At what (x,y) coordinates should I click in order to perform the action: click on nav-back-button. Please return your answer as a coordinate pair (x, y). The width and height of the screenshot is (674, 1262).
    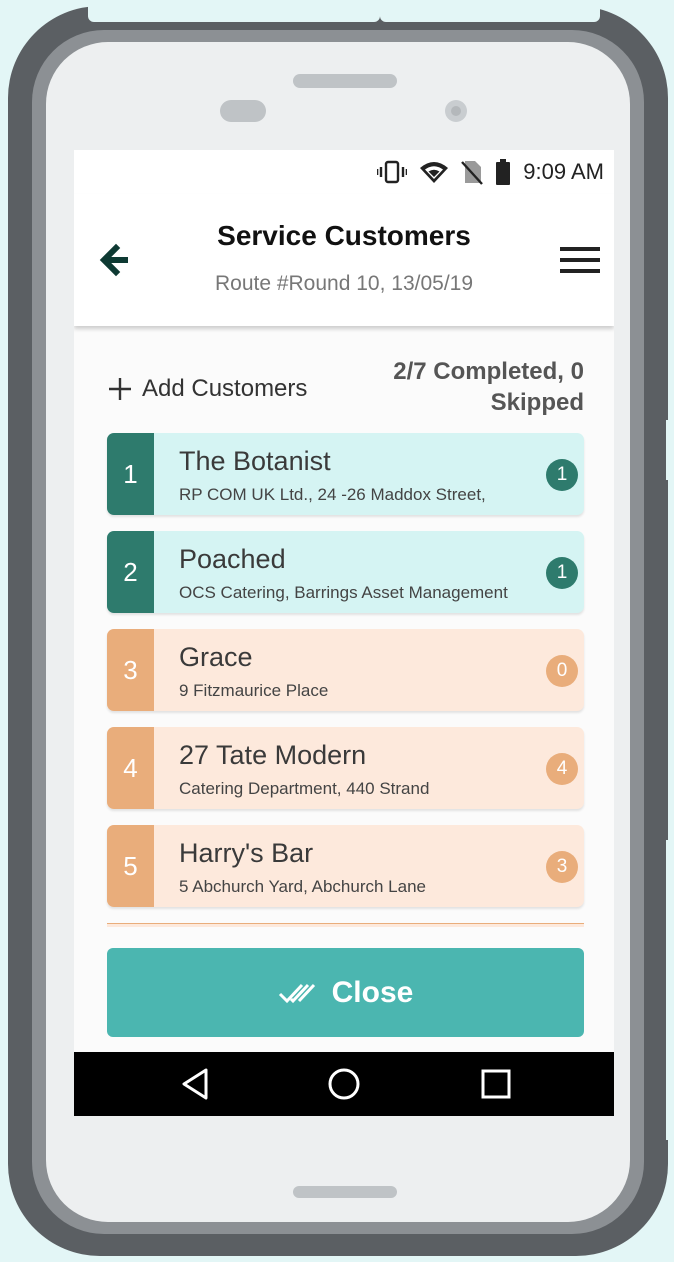
    Looking at the image, I should click on (196, 1084).